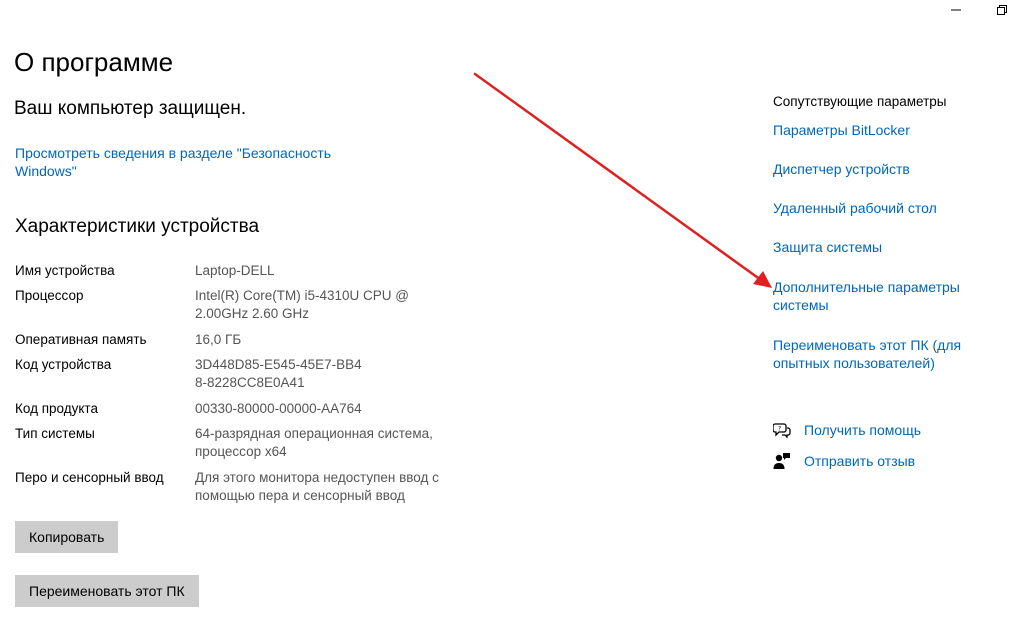 The height and width of the screenshot is (637, 1025). I want to click on window-controls, so click(979, 10).